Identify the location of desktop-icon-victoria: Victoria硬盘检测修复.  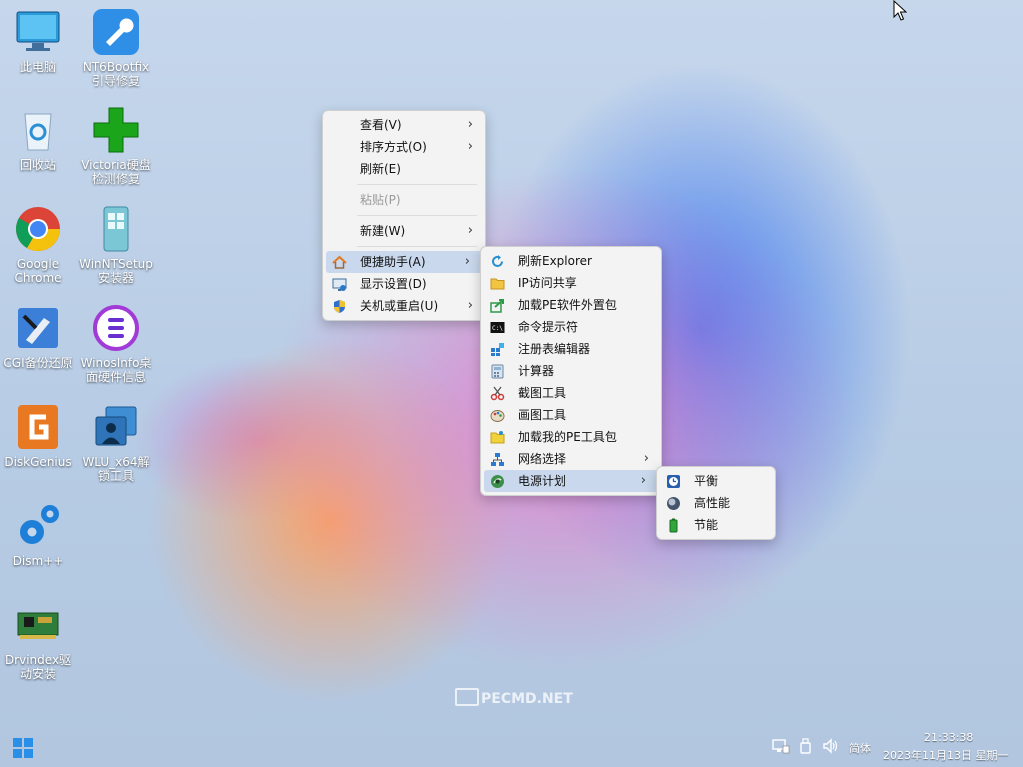
(116, 146).